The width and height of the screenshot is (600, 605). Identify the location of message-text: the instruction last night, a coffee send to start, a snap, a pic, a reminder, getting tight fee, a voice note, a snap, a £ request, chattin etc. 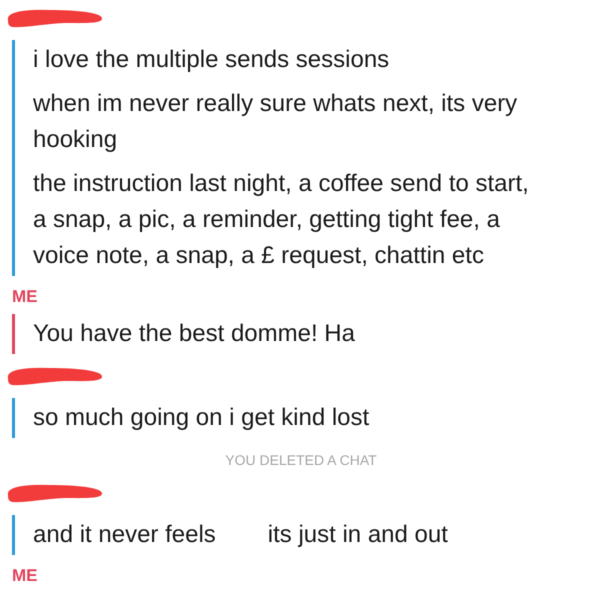
(281, 220).